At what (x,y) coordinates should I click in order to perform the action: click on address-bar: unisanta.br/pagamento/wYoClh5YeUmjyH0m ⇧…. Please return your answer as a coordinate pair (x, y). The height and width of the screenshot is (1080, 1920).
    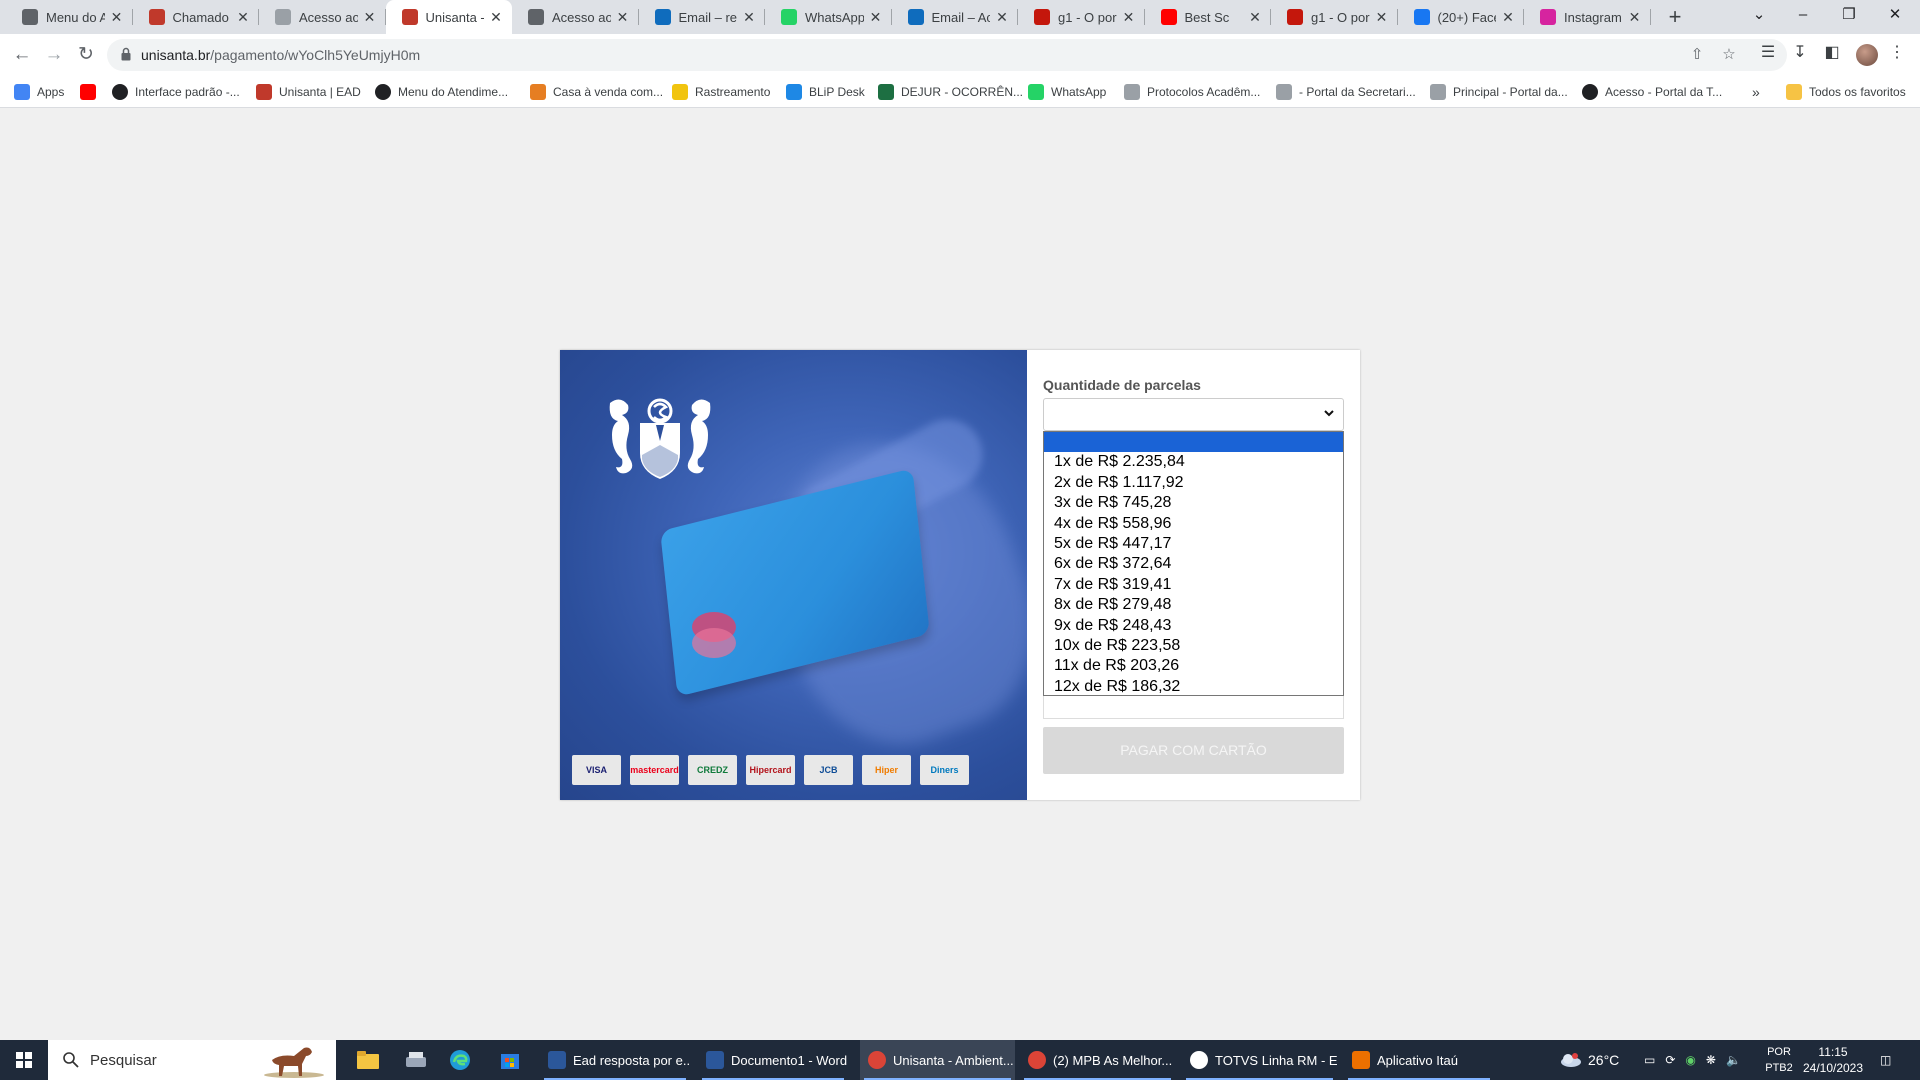
    Looking at the image, I should click on (947, 55).